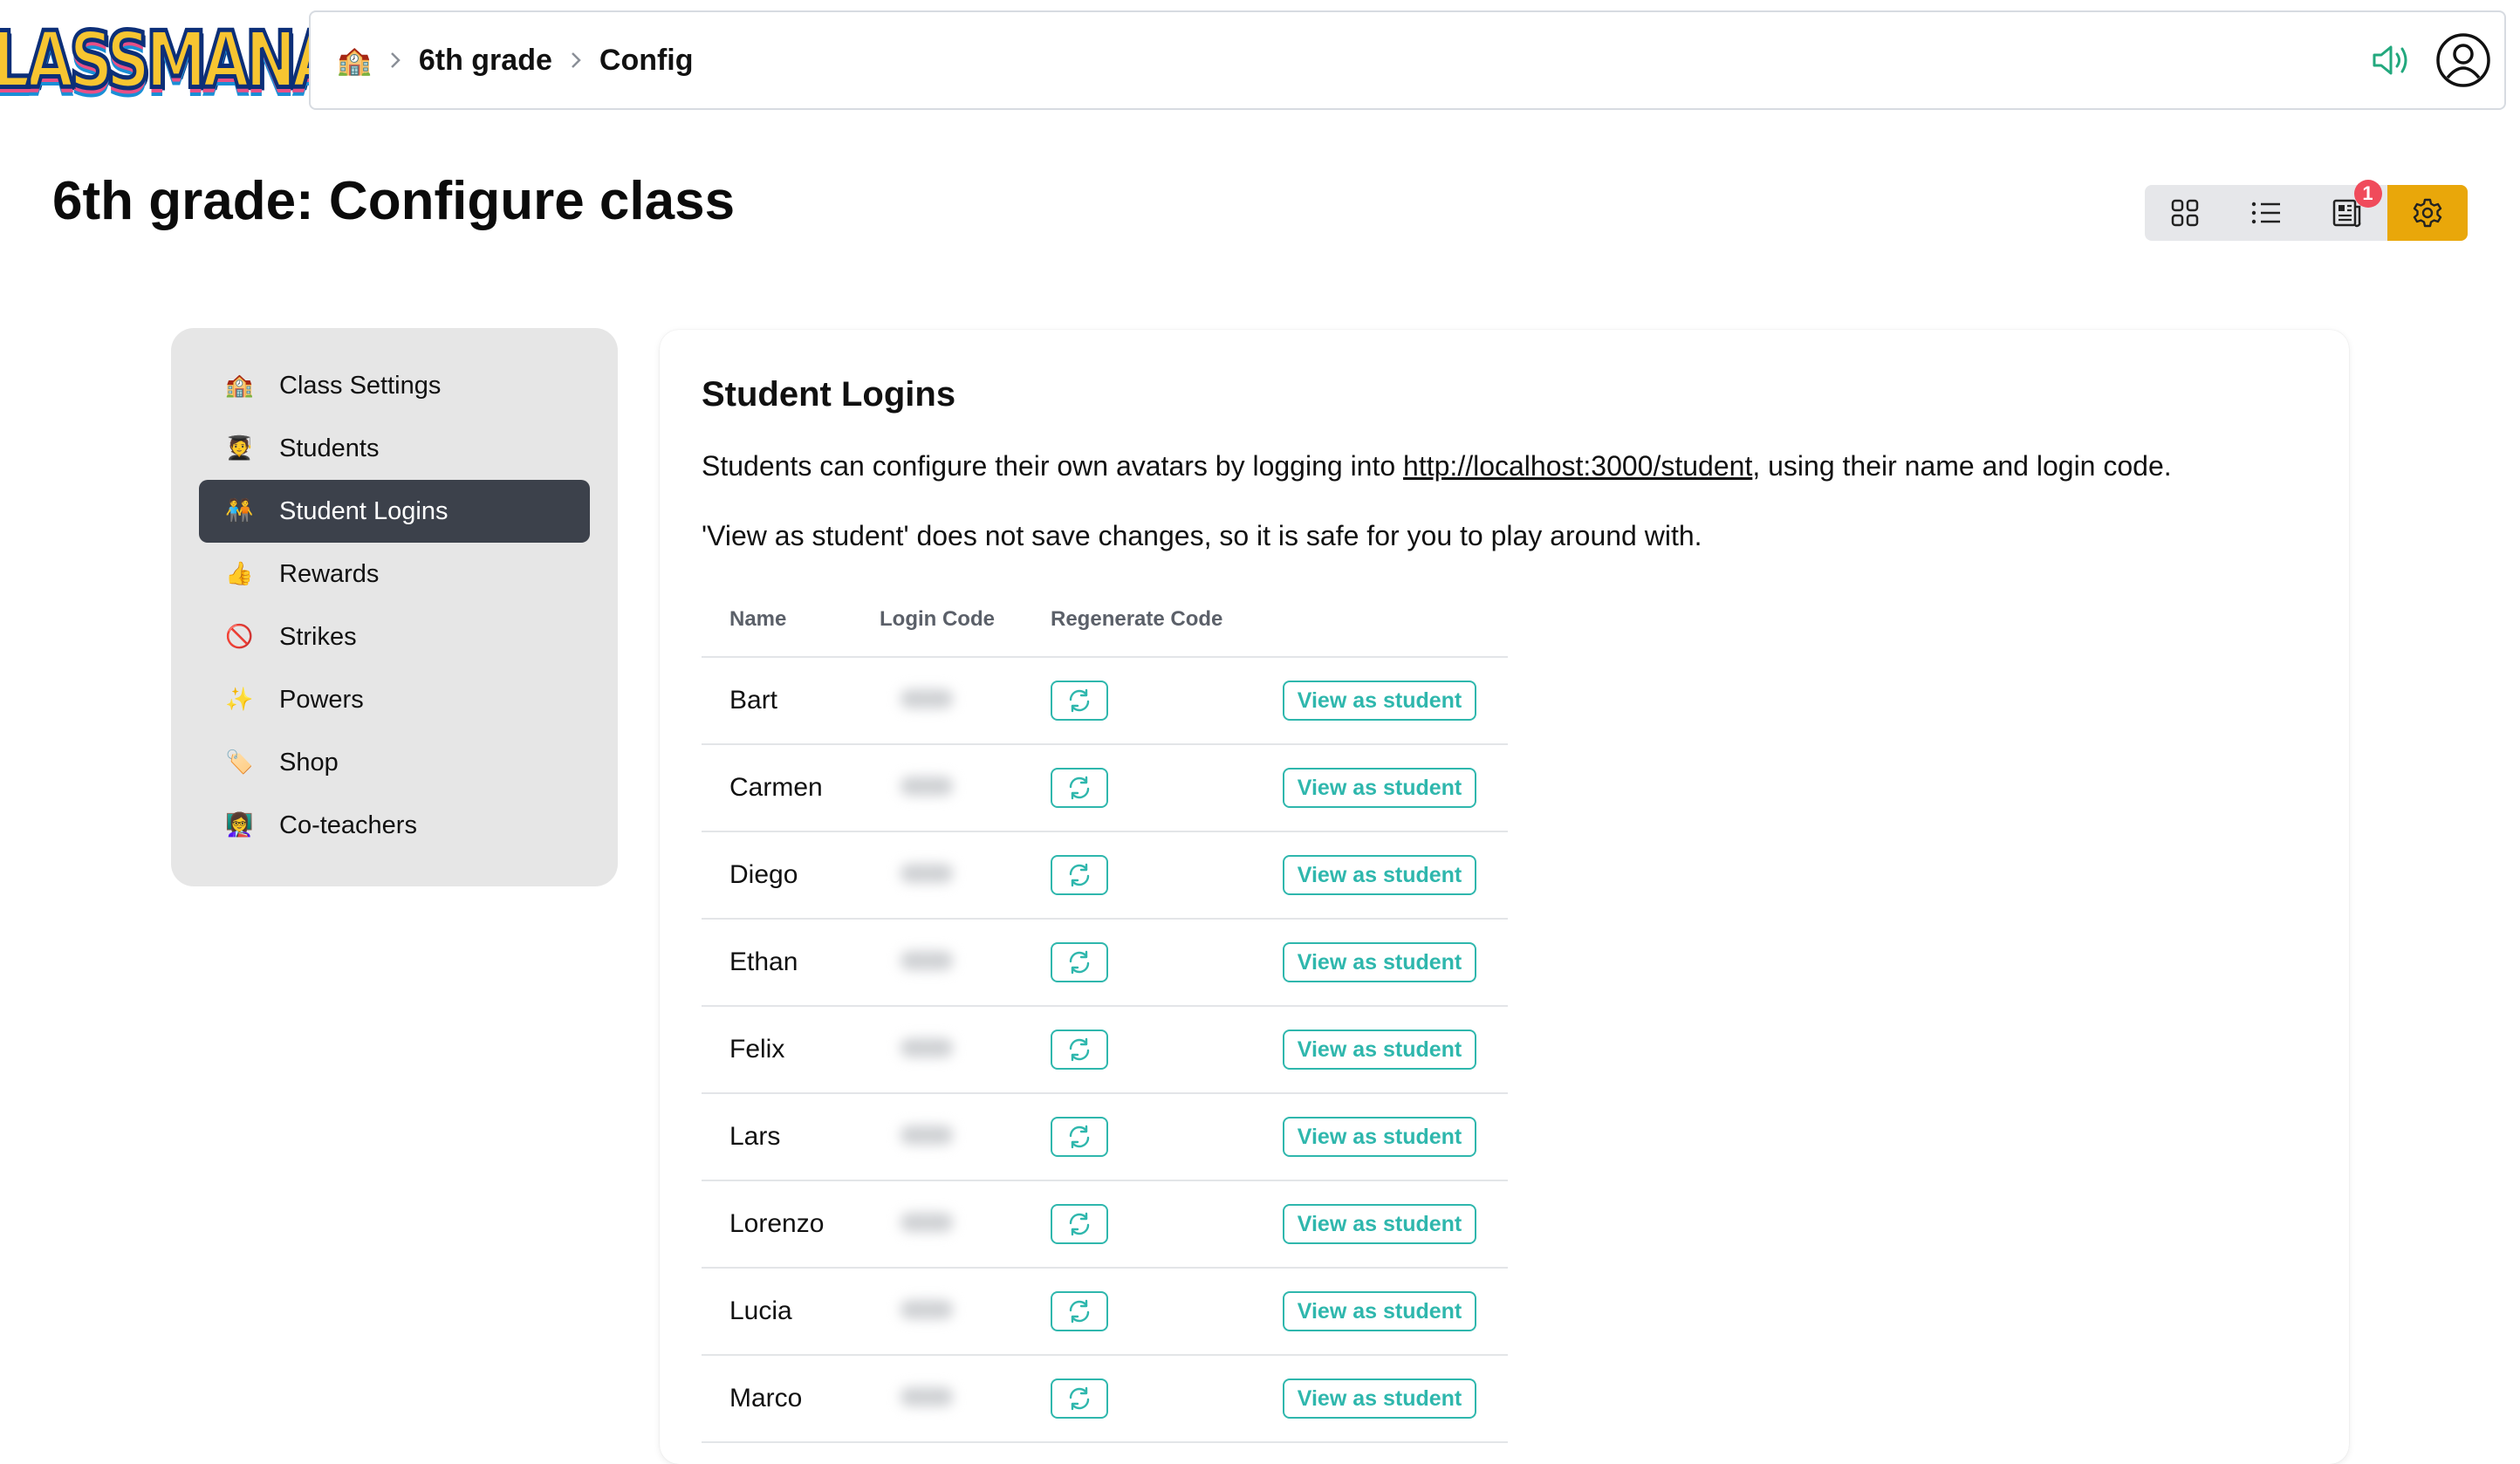  What do you see at coordinates (791, 875) in the screenshot?
I see `student-name: Diego` at bounding box center [791, 875].